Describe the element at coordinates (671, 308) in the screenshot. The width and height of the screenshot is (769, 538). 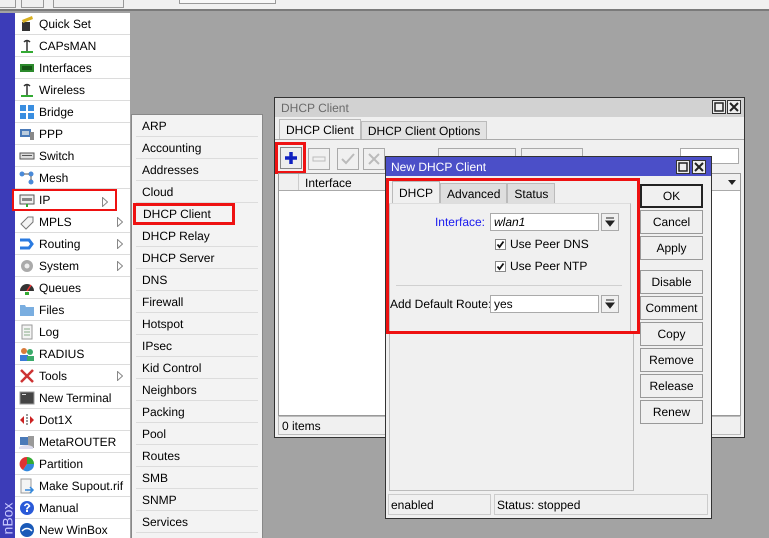
I see `dialog-button: Comment` at that location.